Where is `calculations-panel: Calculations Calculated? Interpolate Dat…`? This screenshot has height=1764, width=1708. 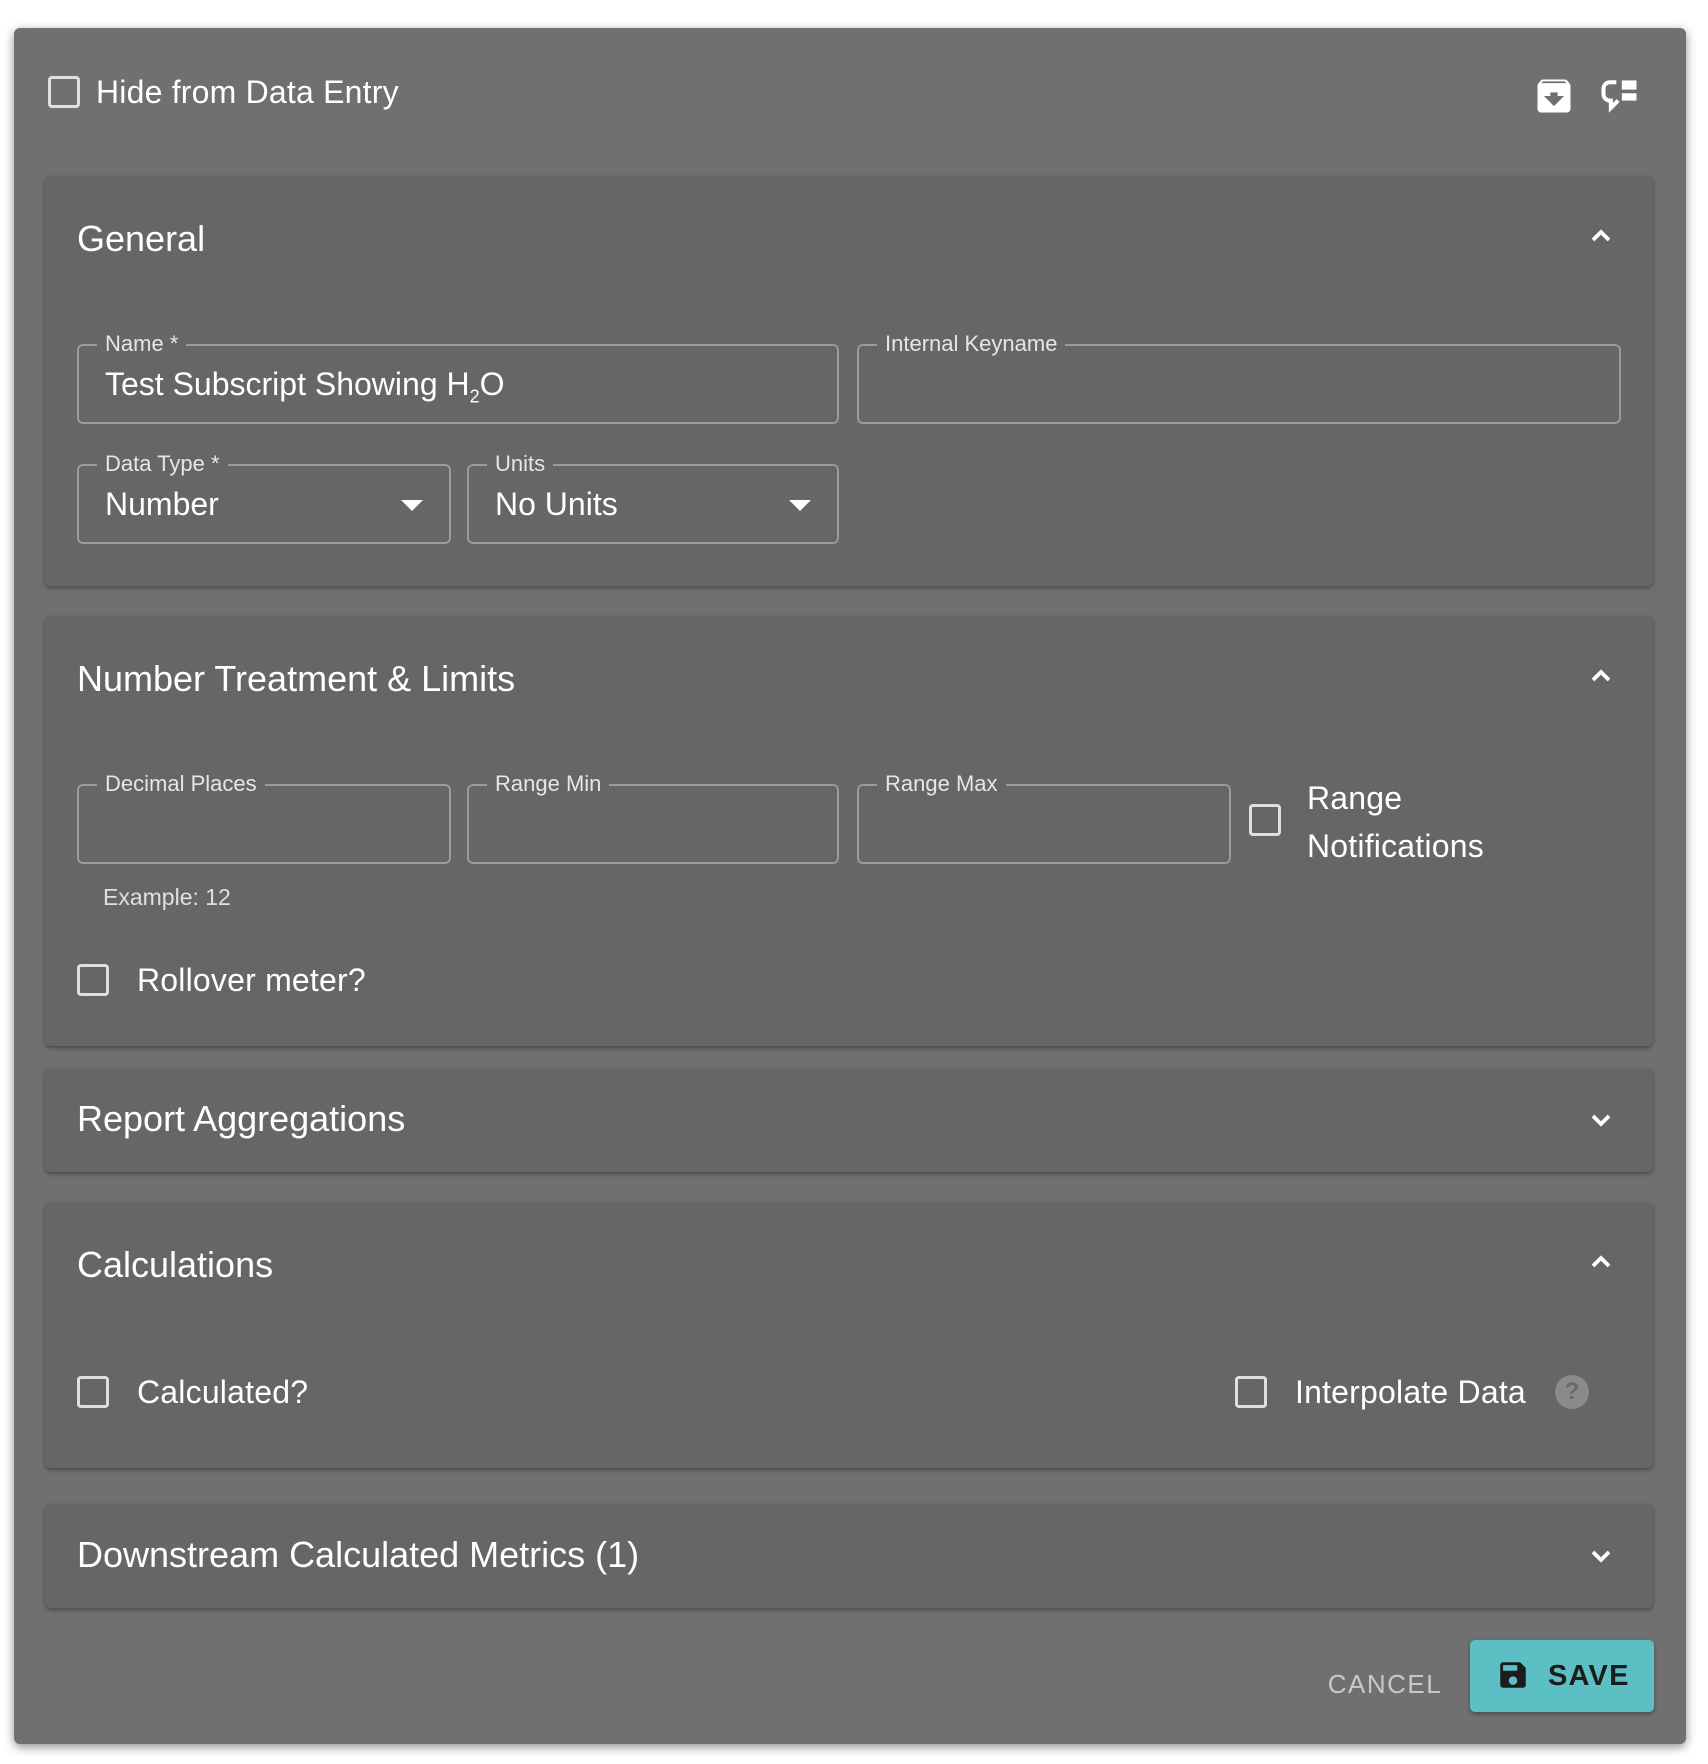 calculations-panel: Calculations Calculated? Interpolate Dat… is located at coordinates (849, 1335).